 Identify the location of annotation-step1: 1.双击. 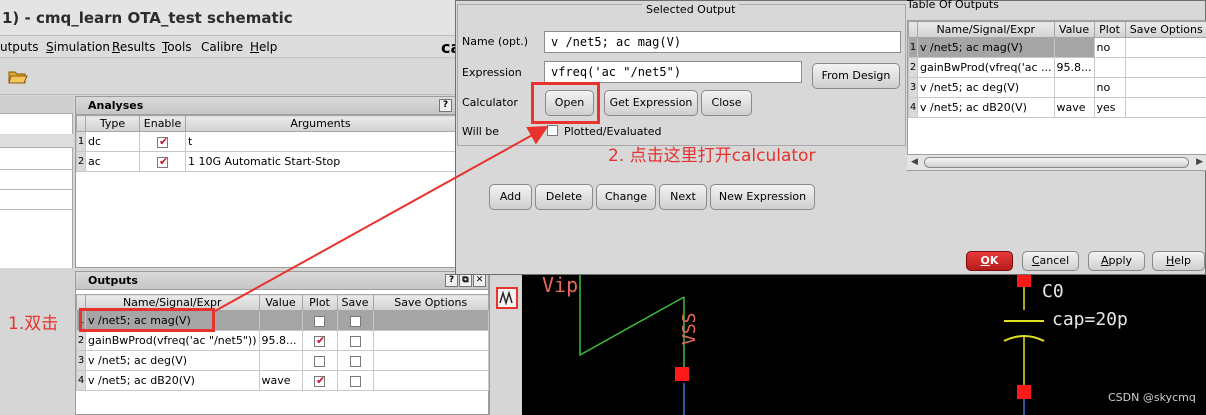
(33, 324).